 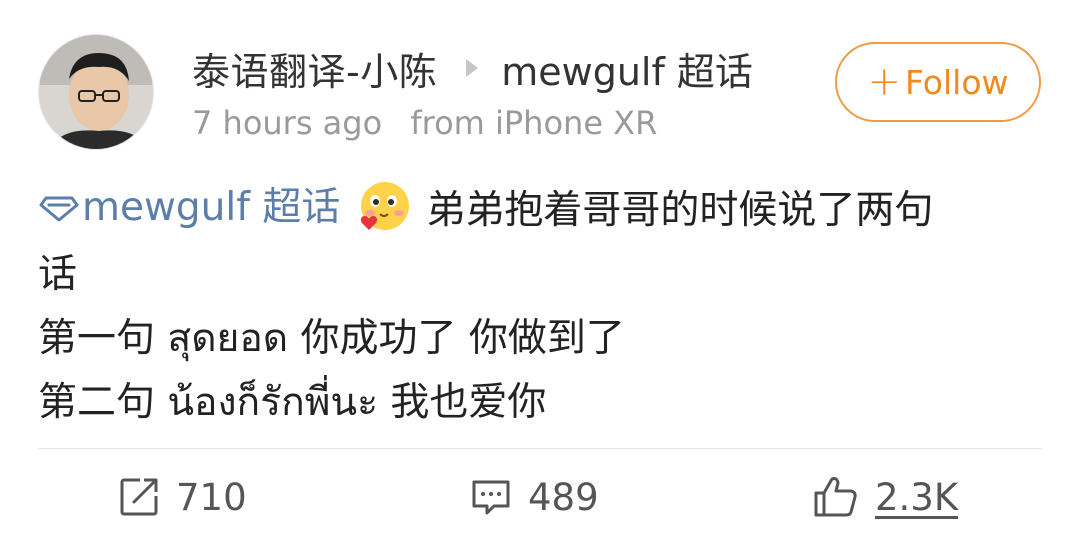 I want to click on triangle-right-icon, so click(x=472, y=68).